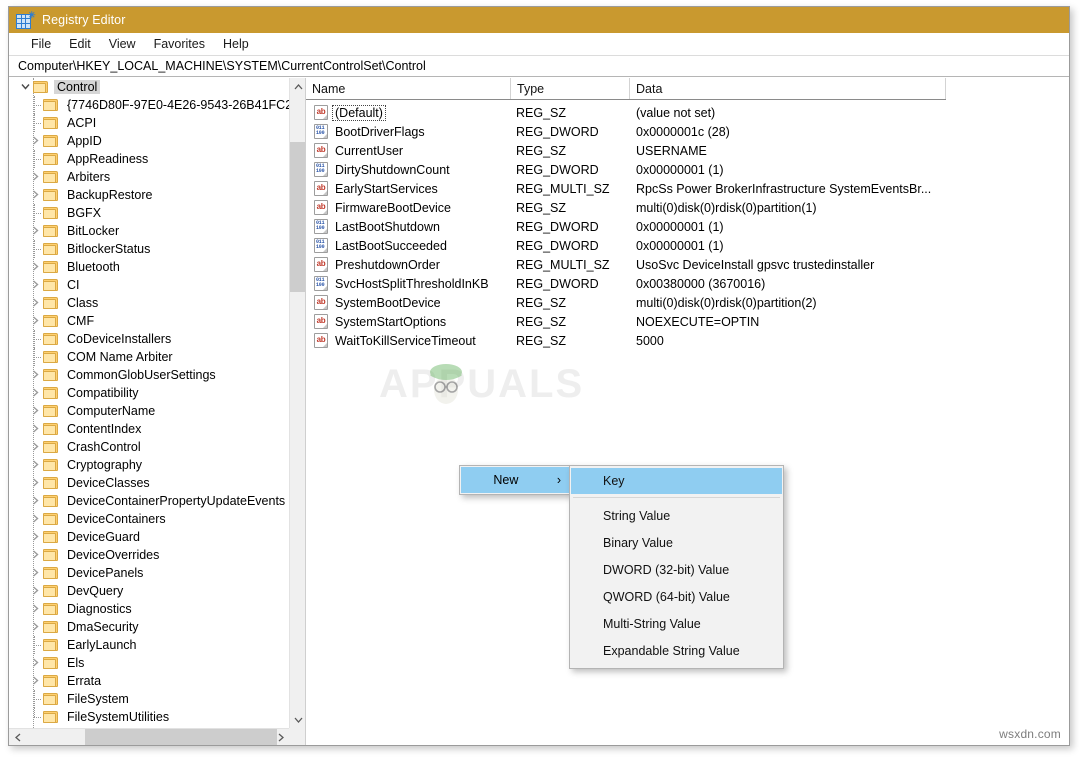  What do you see at coordinates (149, 267) in the screenshot?
I see `tree-item: Bluetooth` at bounding box center [149, 267].